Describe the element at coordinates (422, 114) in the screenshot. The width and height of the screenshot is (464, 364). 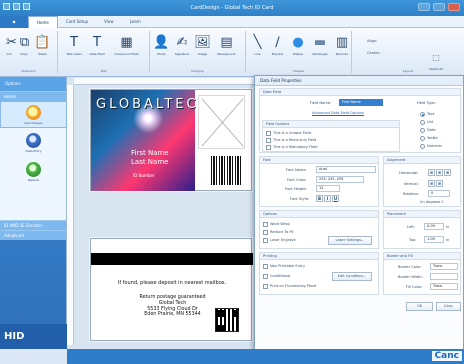
I see `field-type-text-radio` at that location.